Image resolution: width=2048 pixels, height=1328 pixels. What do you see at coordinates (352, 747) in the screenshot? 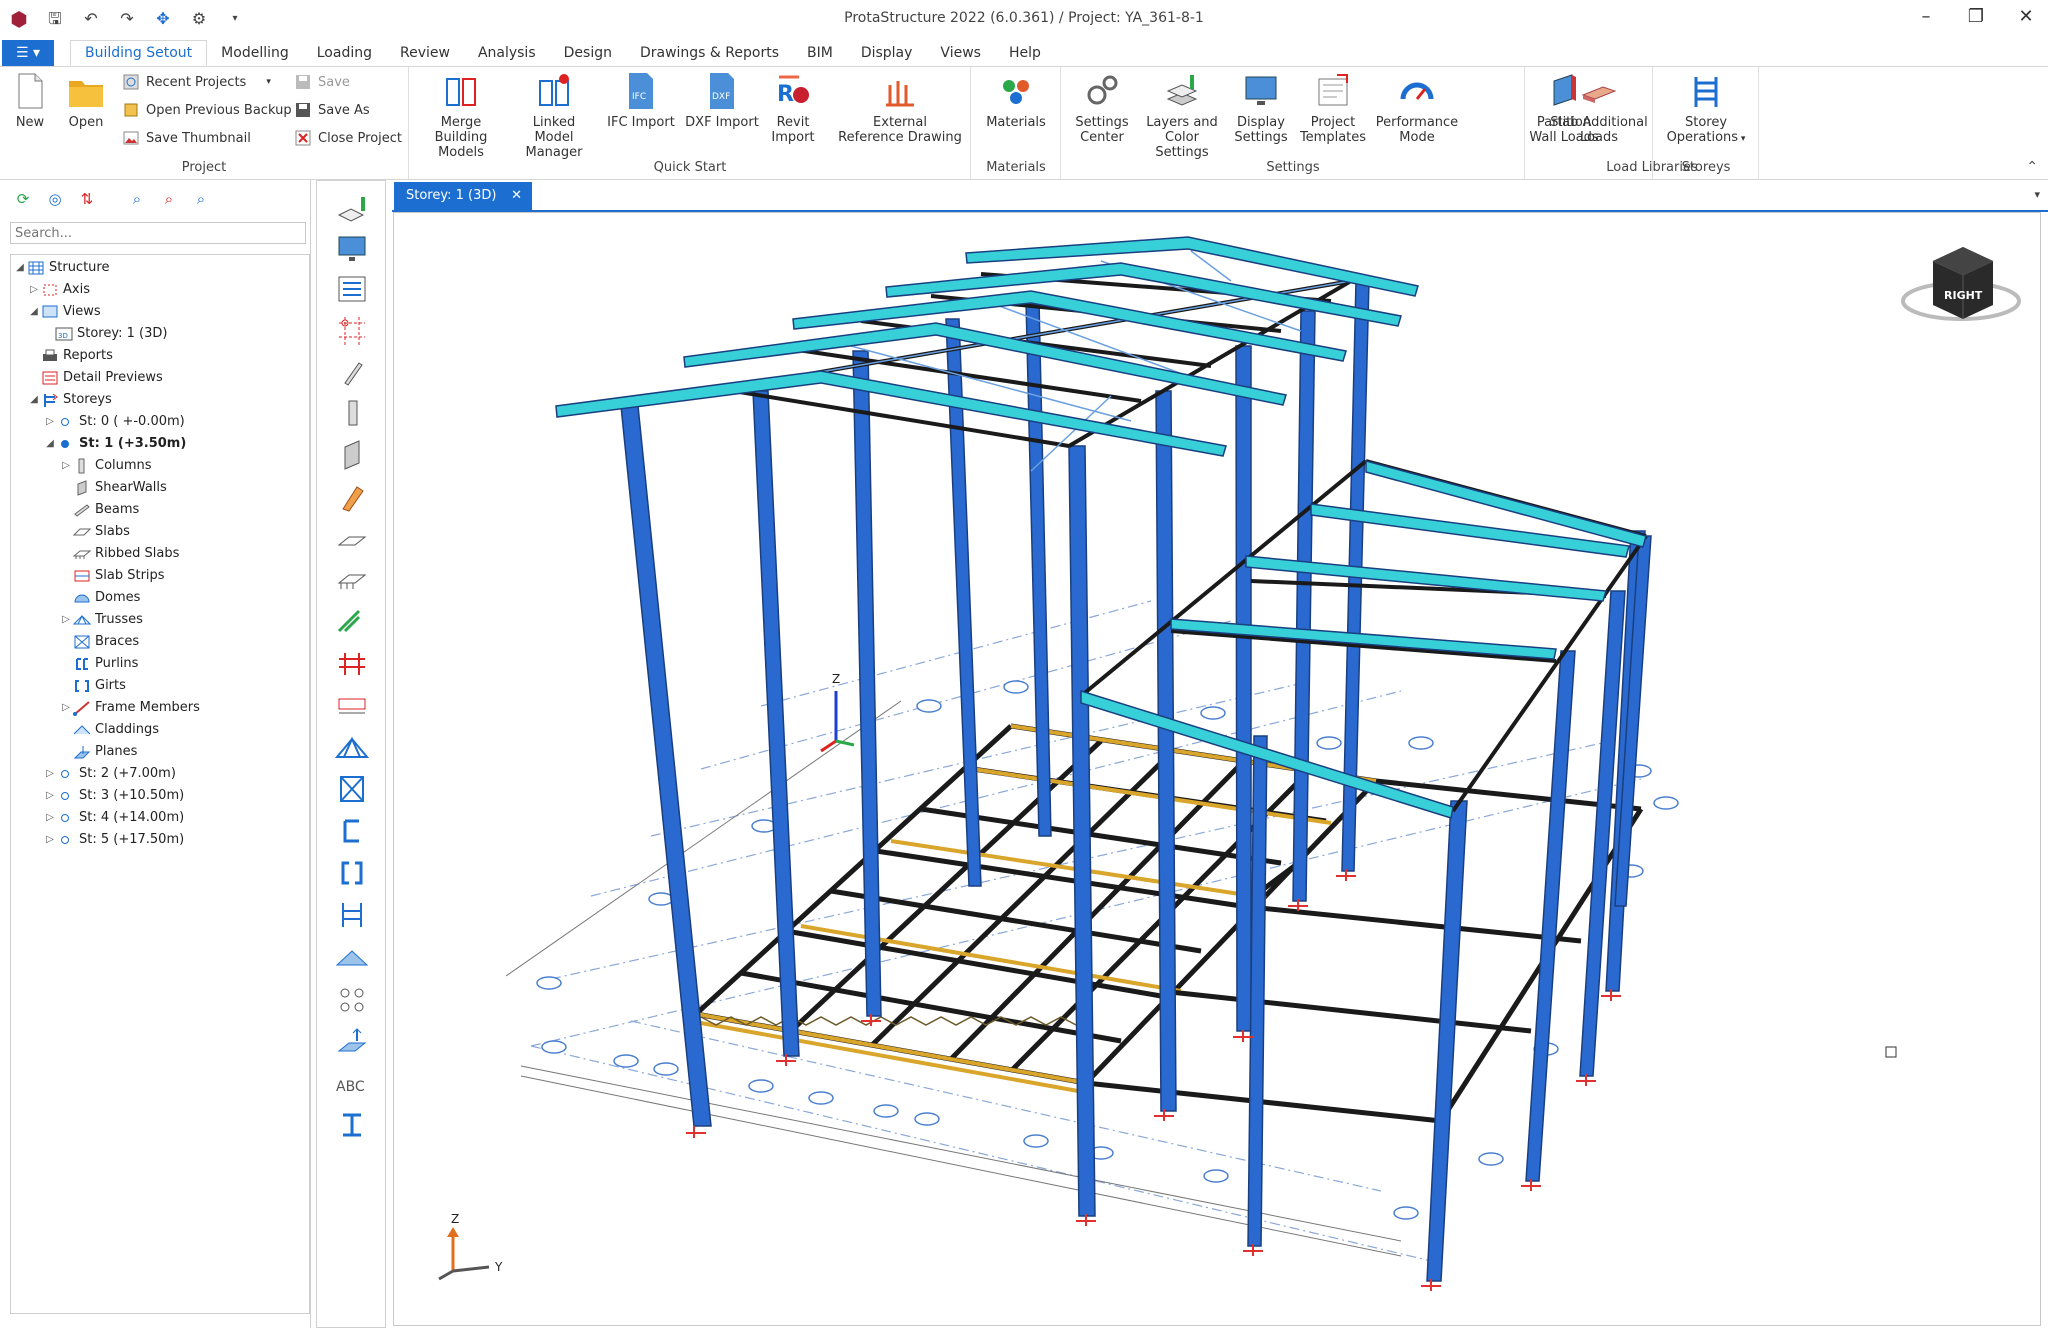
I see `truss-tool-icon` at bounding box center [352, 747].